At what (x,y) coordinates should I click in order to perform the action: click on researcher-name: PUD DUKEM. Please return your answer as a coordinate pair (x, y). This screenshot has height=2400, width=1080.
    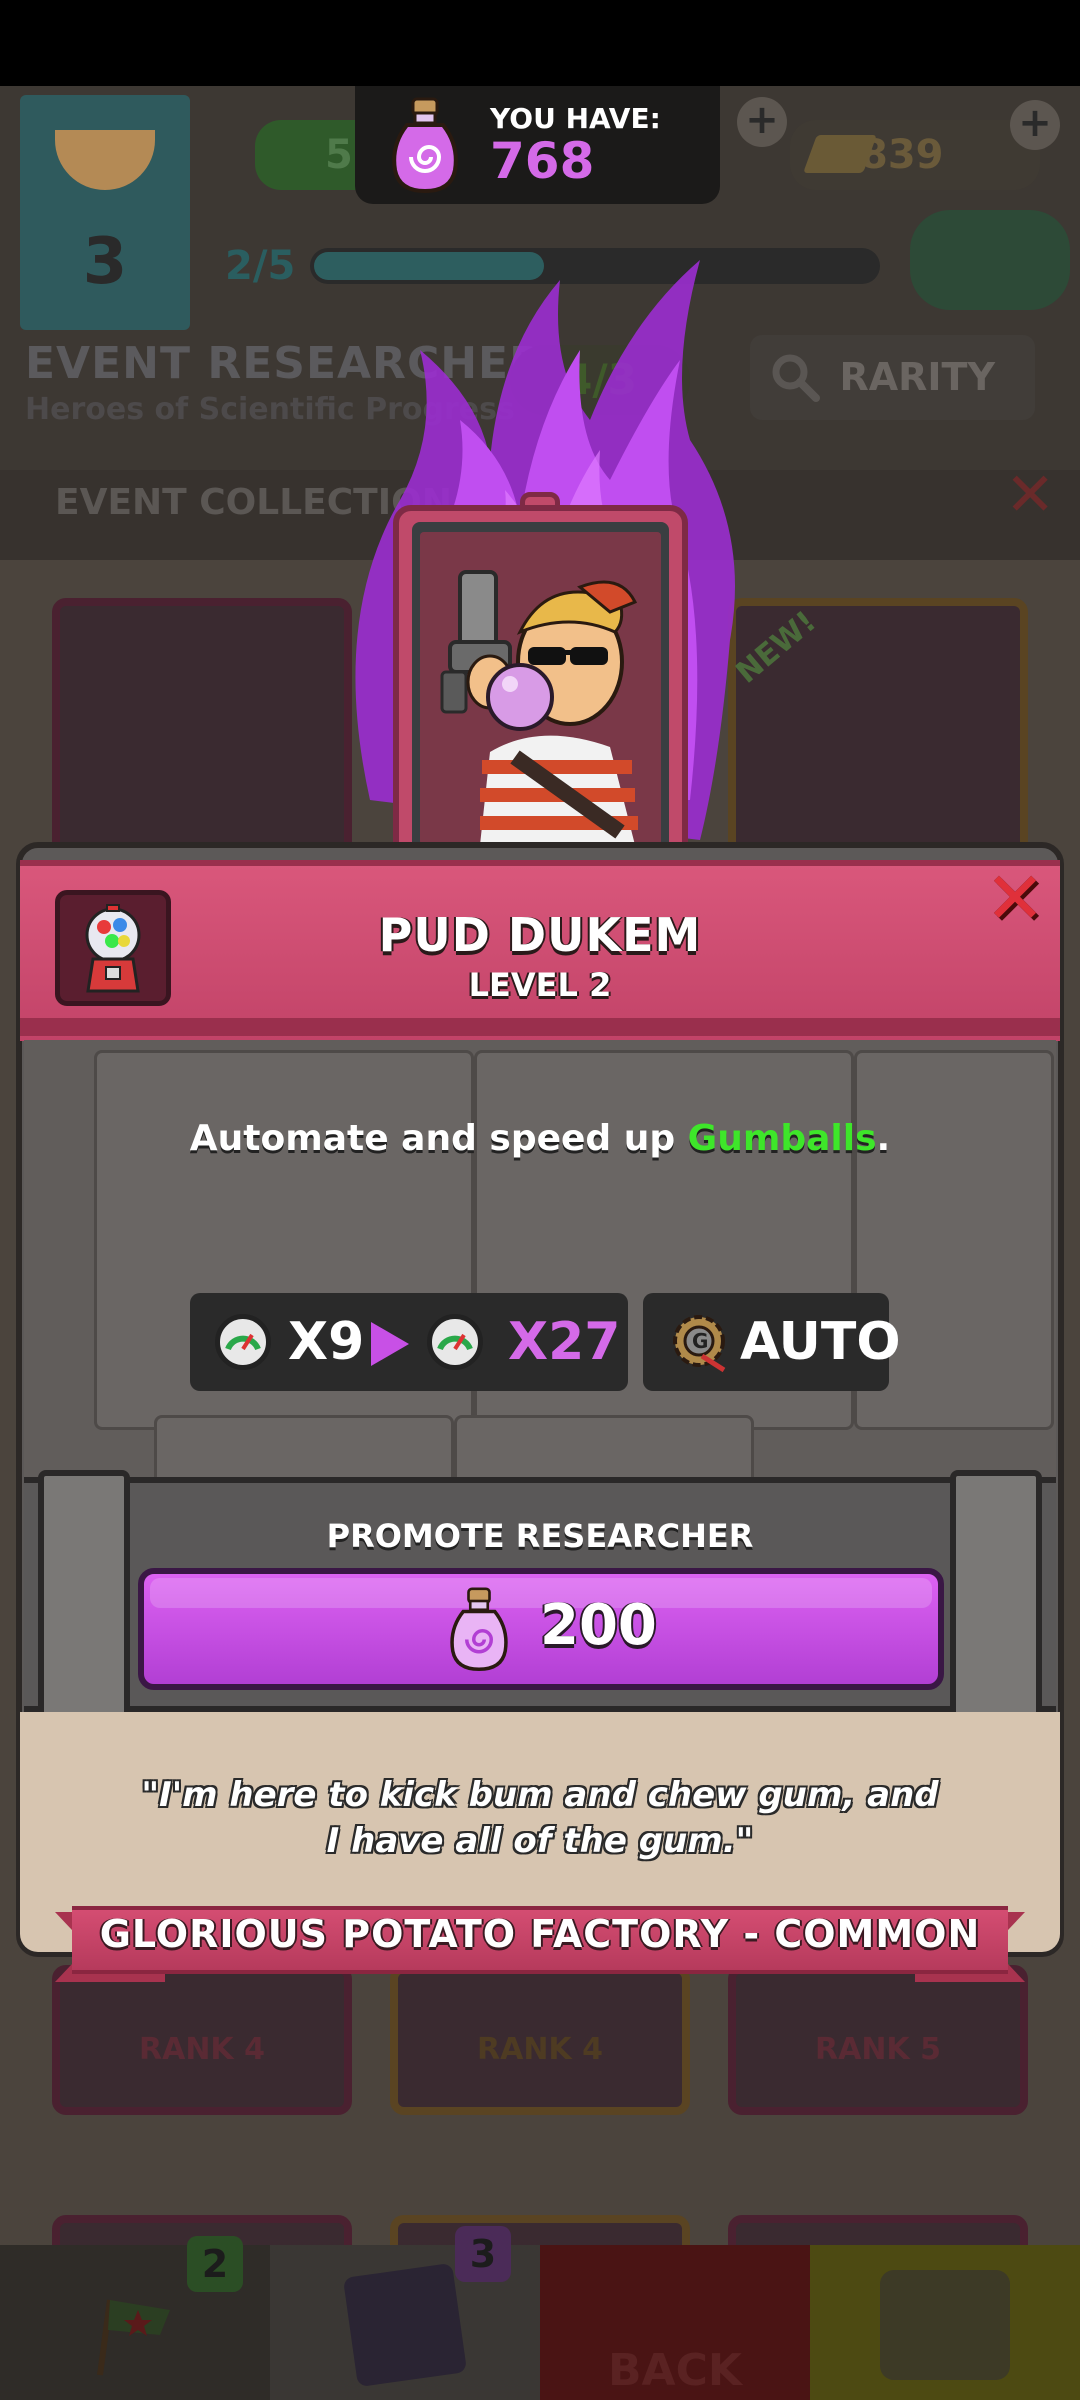
    Looking at the image, I should click on (540, 935).